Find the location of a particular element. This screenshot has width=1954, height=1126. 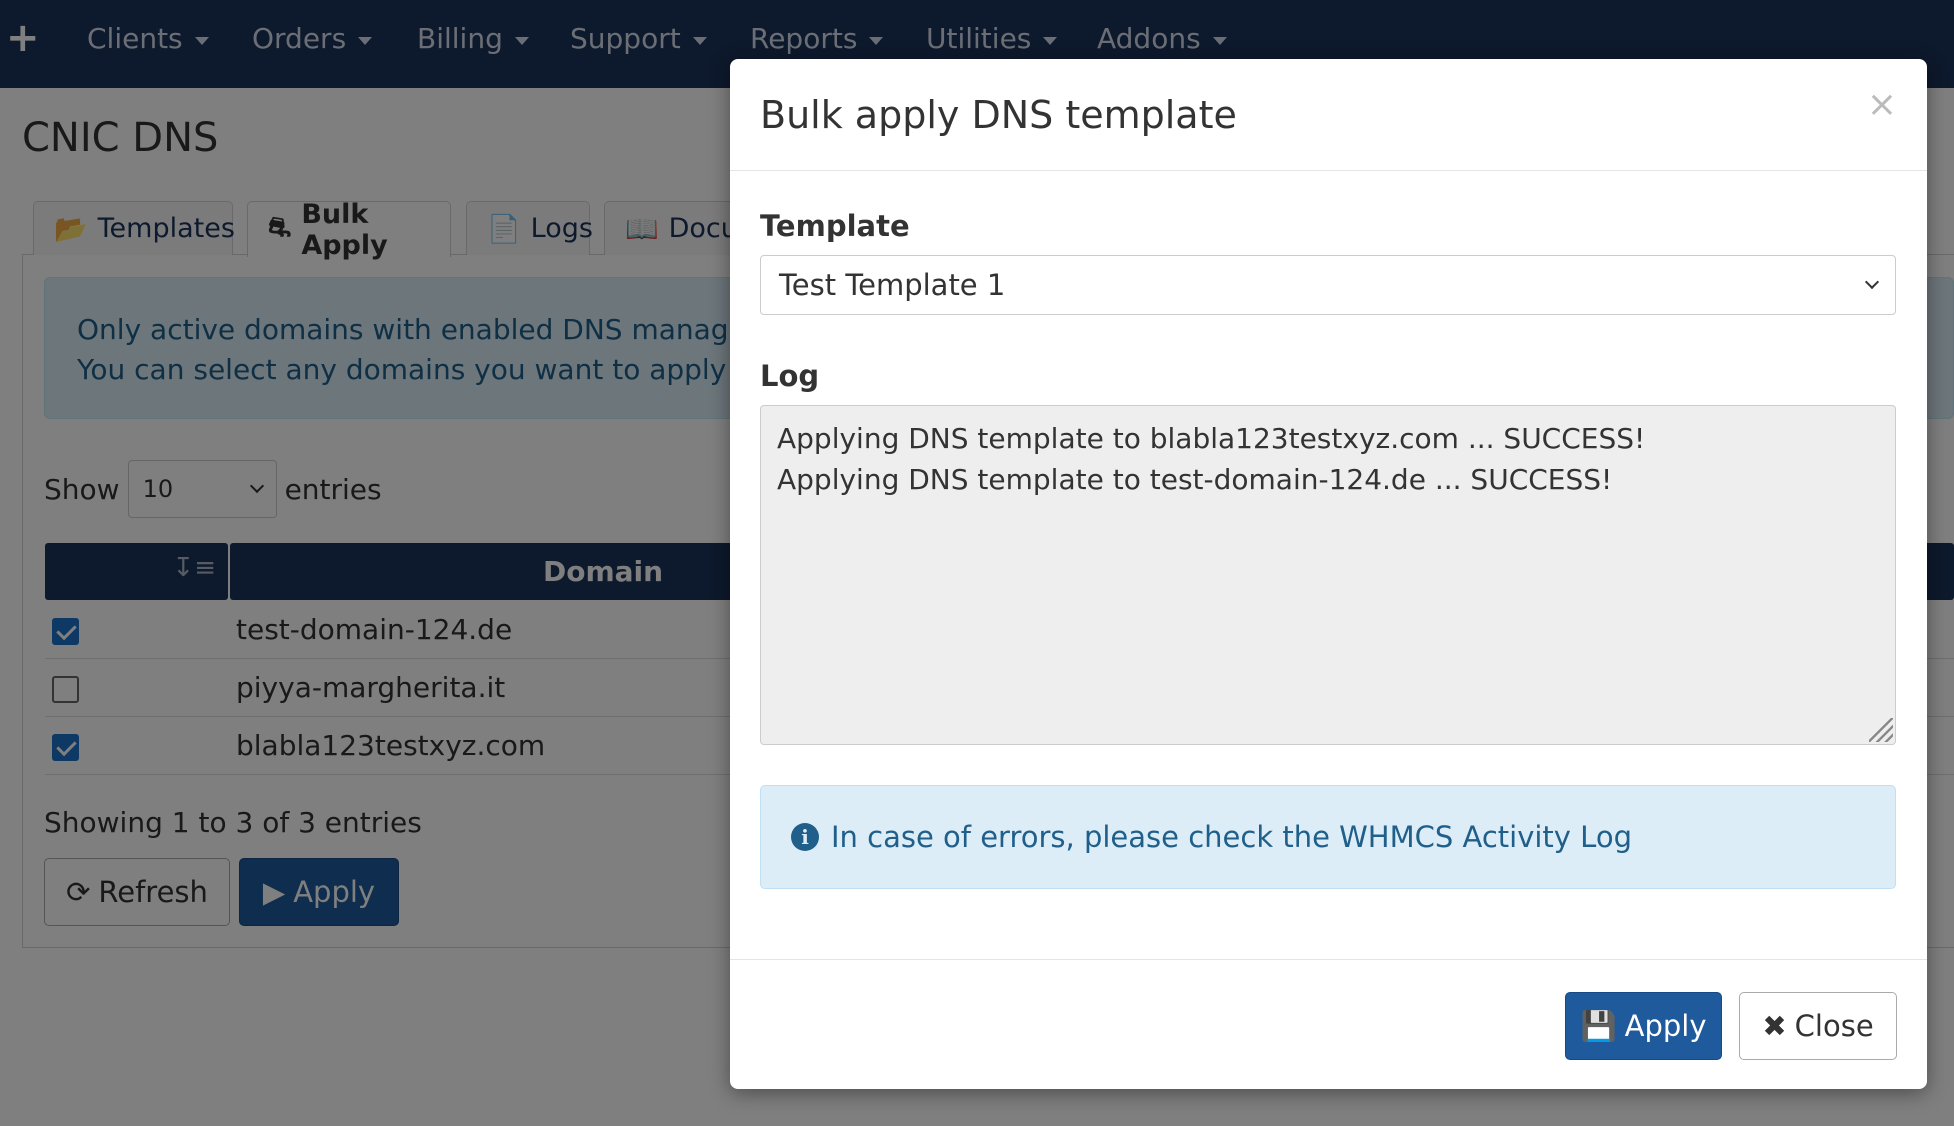

info-circle-icon: i is located at coordinates (805, 837).